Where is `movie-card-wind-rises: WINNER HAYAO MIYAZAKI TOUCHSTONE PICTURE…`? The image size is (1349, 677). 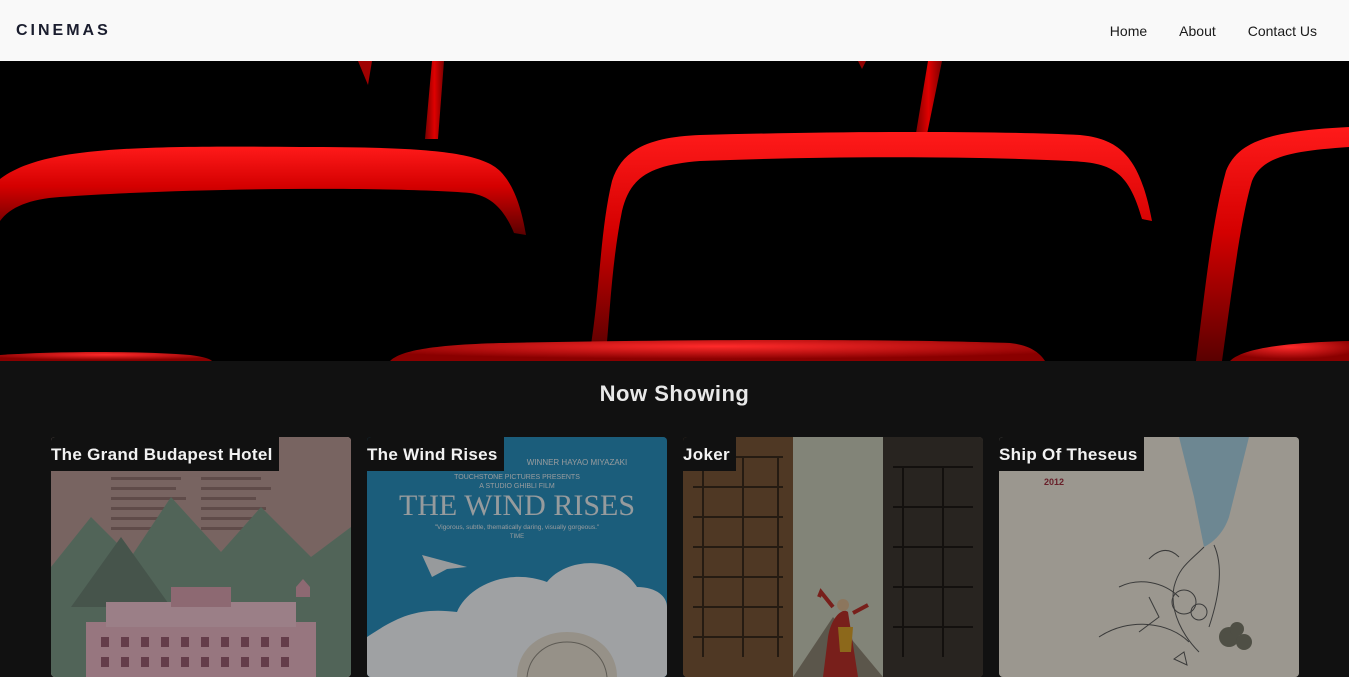 movie-card-wind-rises: WINNER HAYAO MIYAZAKI TOUCHSTONE PICTURE… is located at coordinates (517, 557).